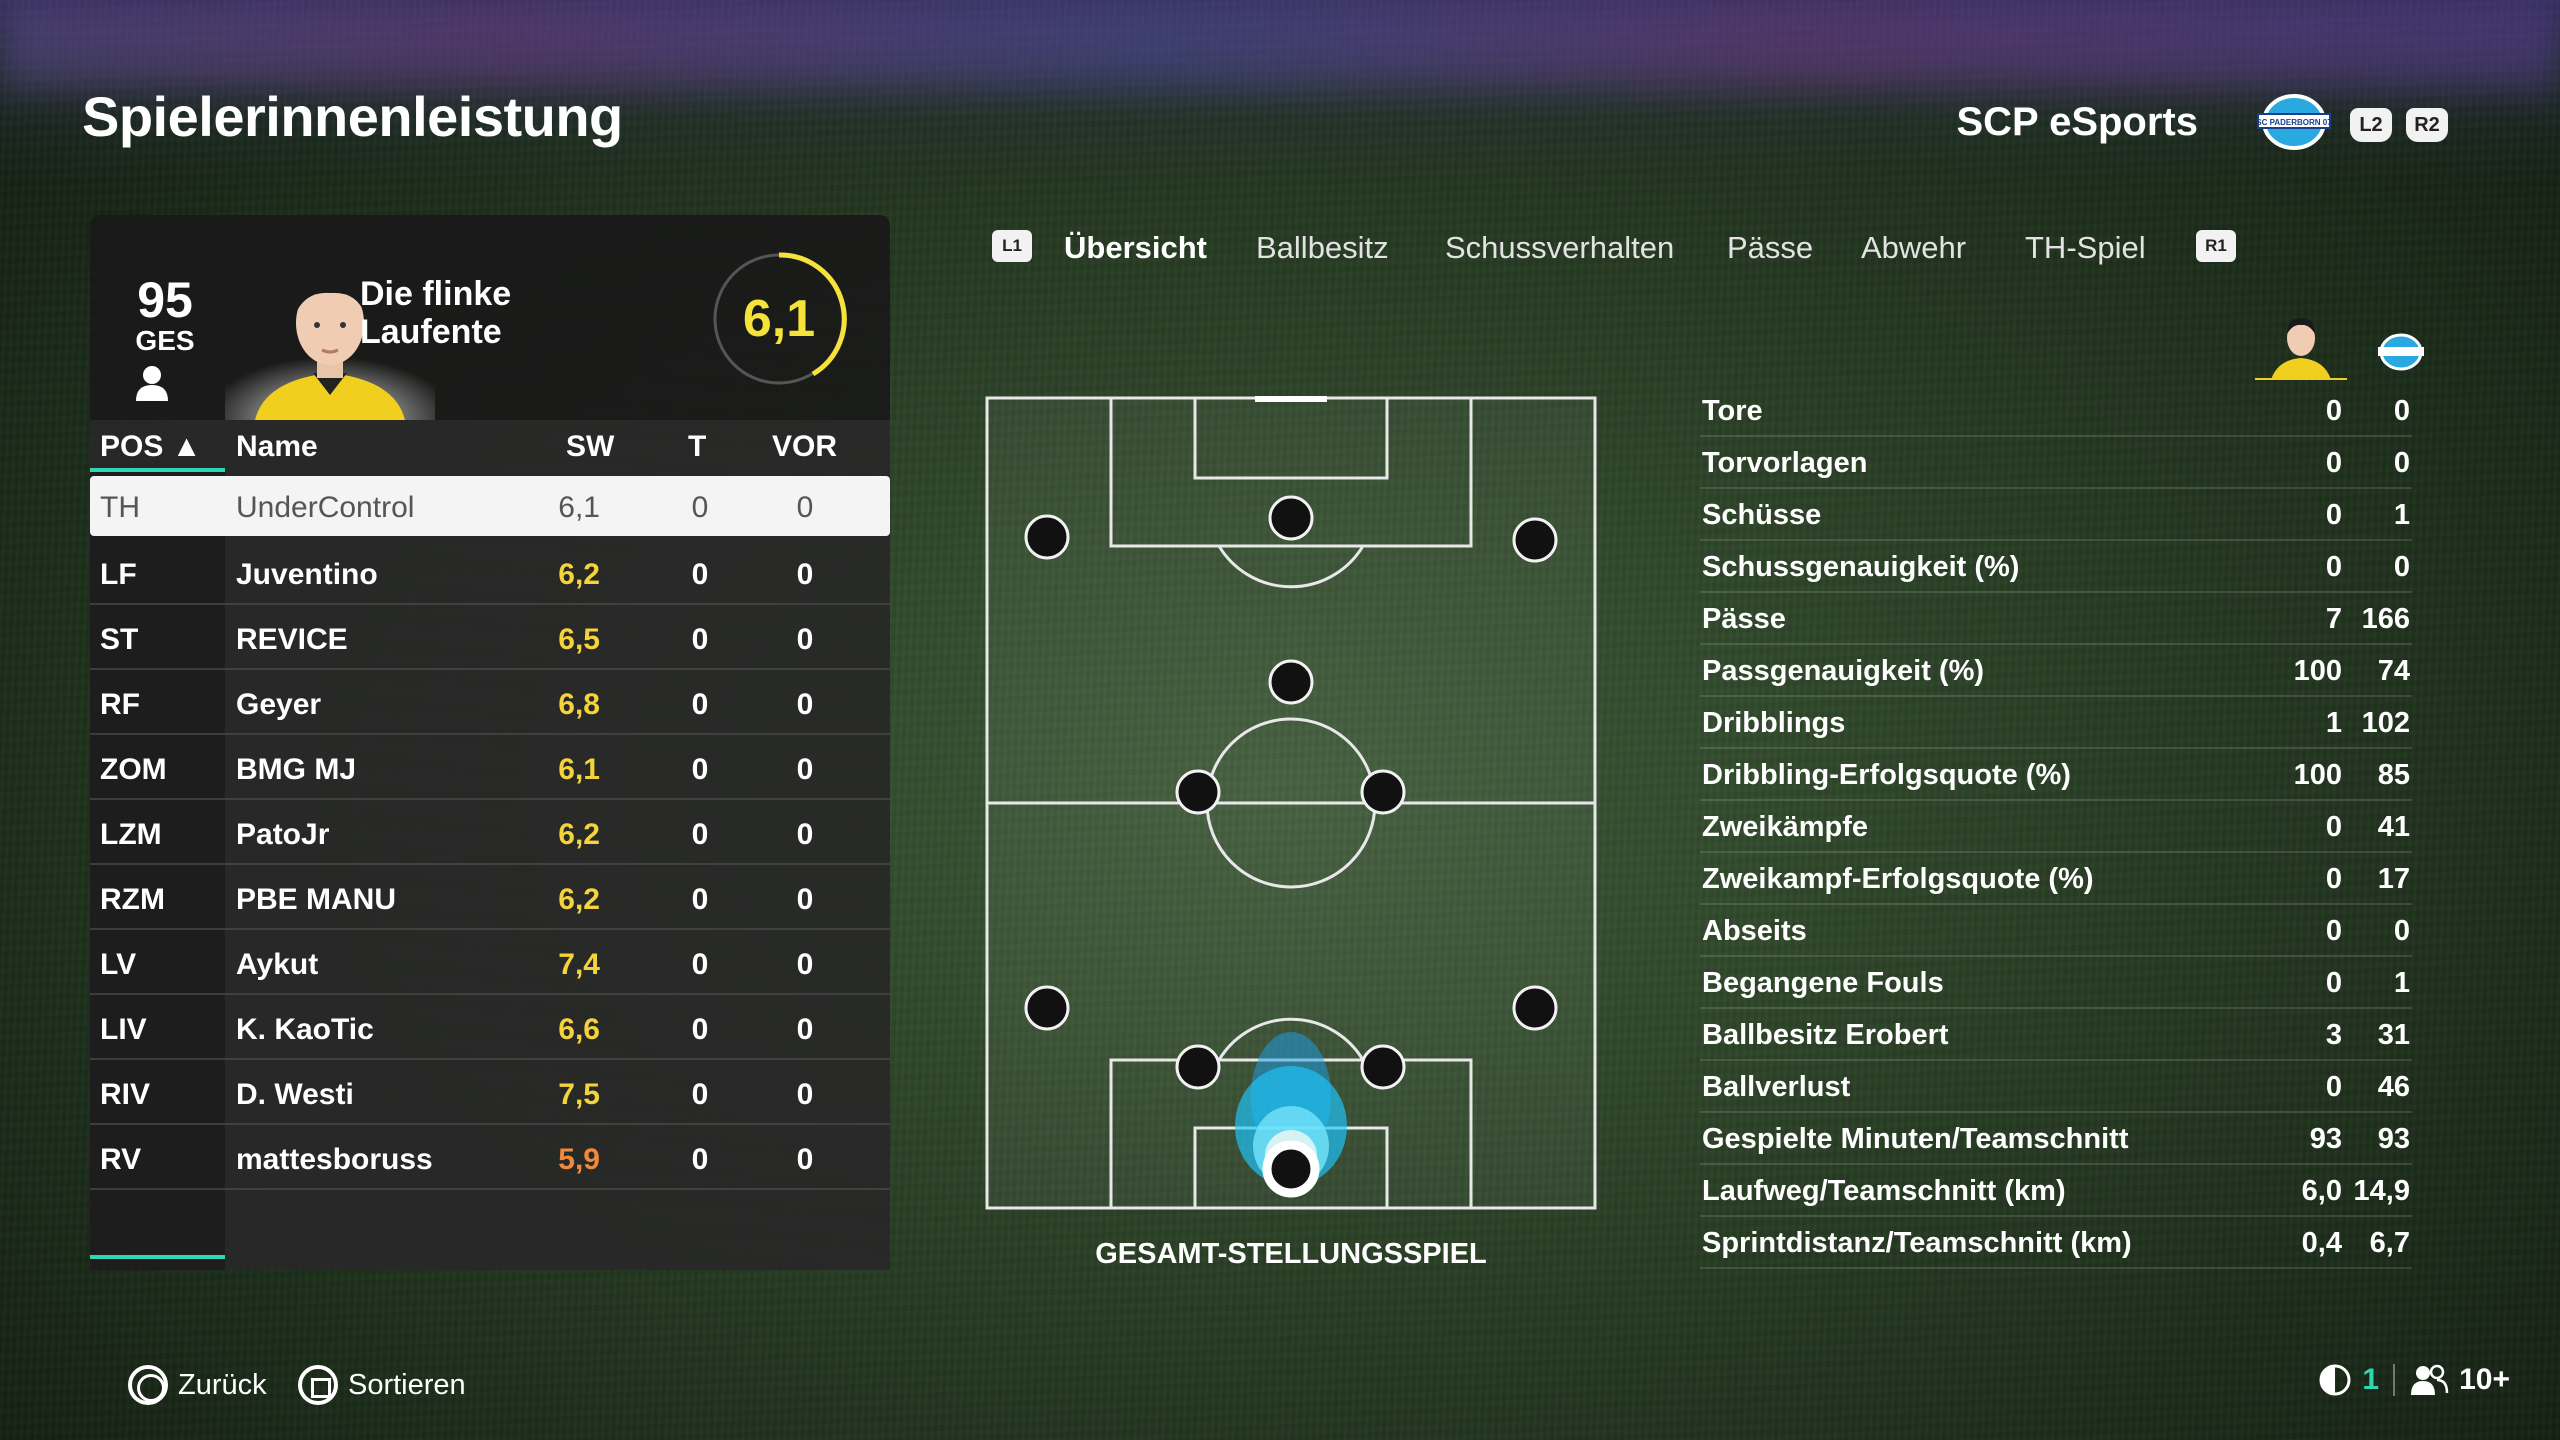 The height and width of the screenshot is (1440, 2560). What do you see at coordinates (2056, 983) in the screenshot?
I see `stat-row: Begangene Fouls 0 1` at bounding box center [2056, 983].